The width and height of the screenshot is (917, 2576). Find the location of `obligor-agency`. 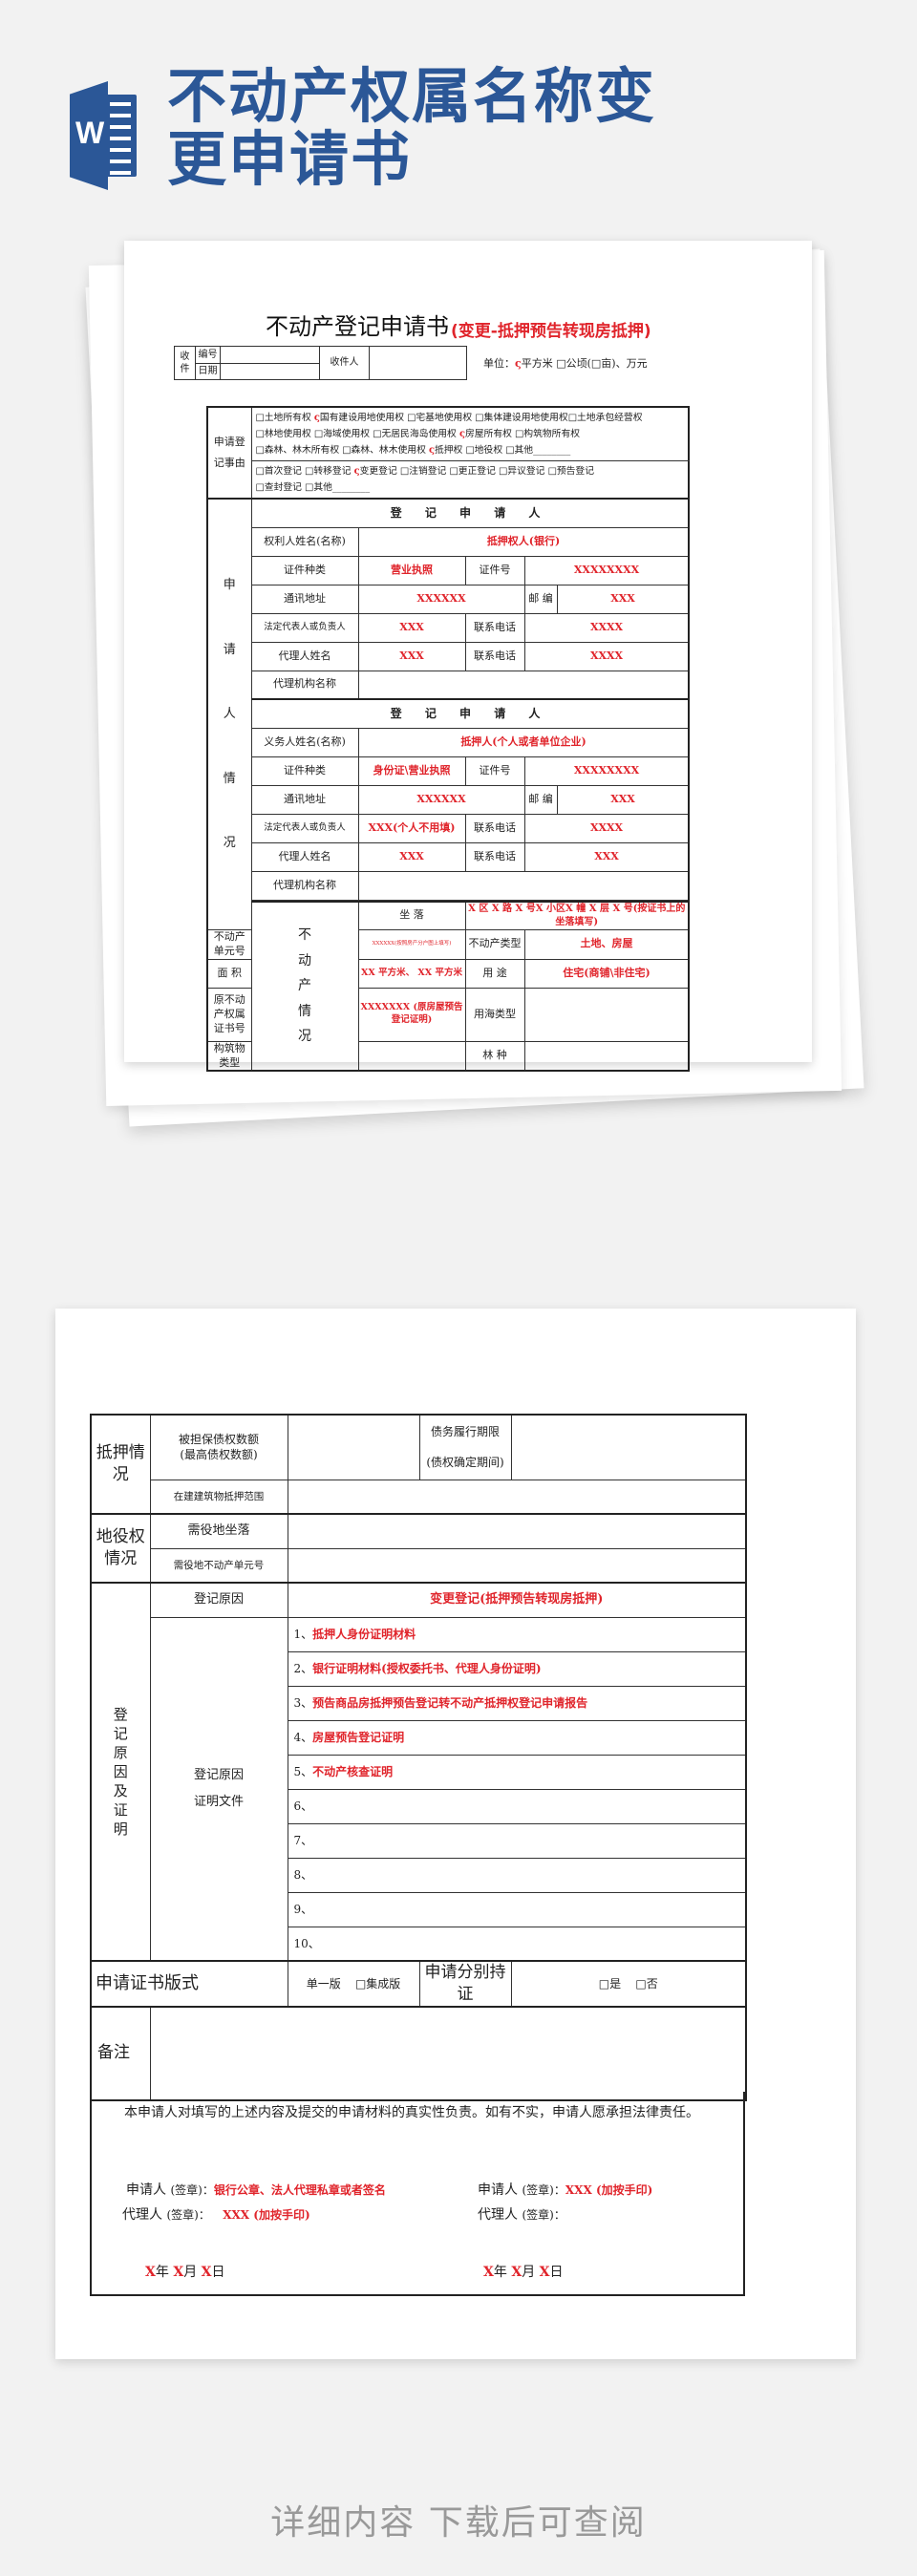

obligor-agency is located at coordinates (523, 885).